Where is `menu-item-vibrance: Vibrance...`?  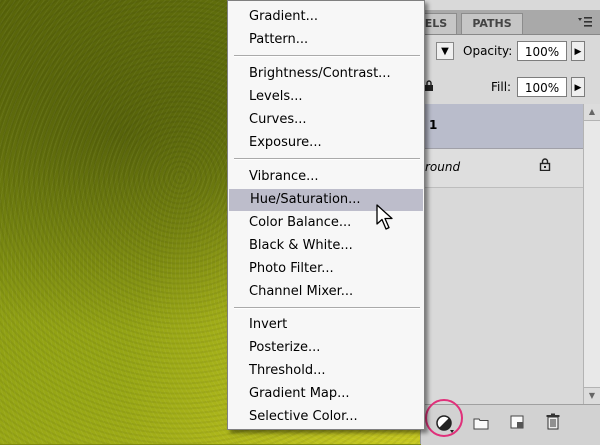 menu-item-vibrance: Vibrance... is located at coordinates (326, 177).